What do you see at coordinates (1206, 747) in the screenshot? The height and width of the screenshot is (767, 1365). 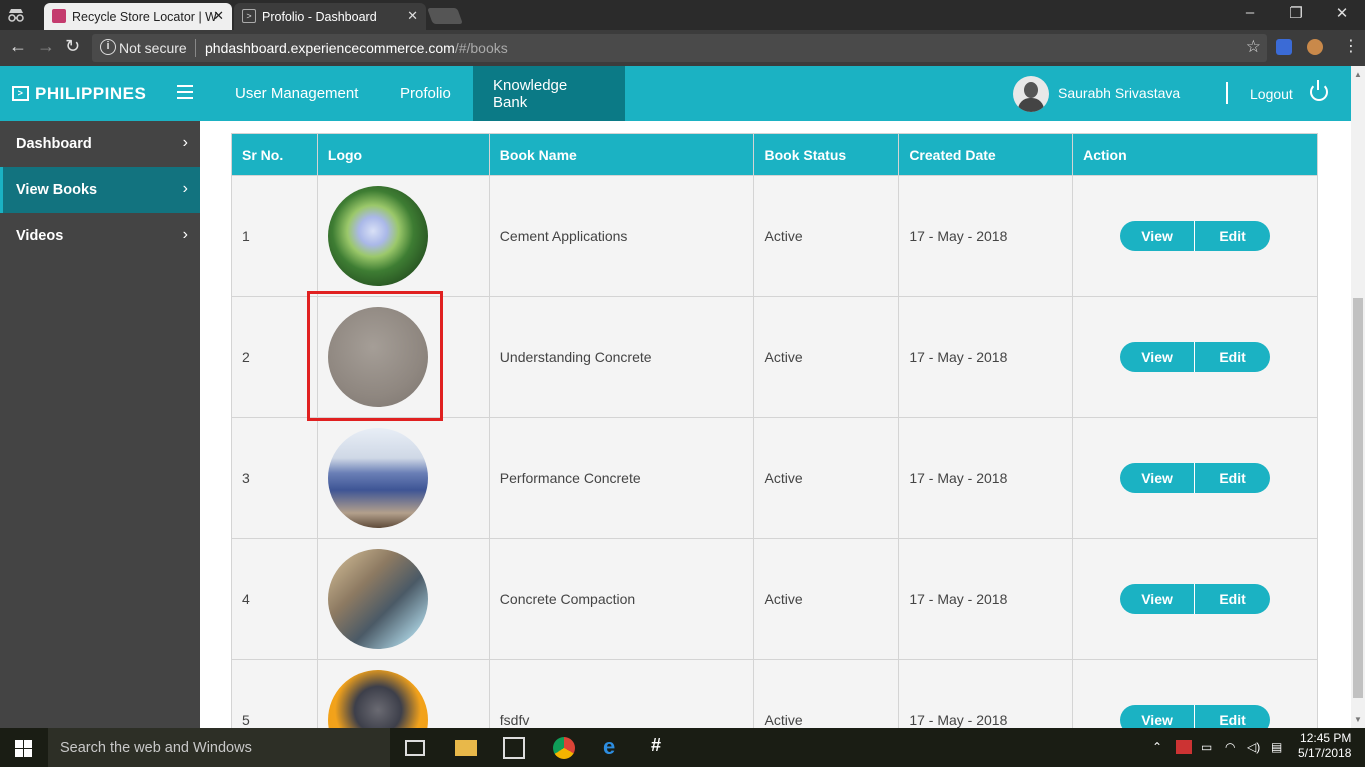 I see `battery-icon: ▭` at bounding box center [1206, 747].